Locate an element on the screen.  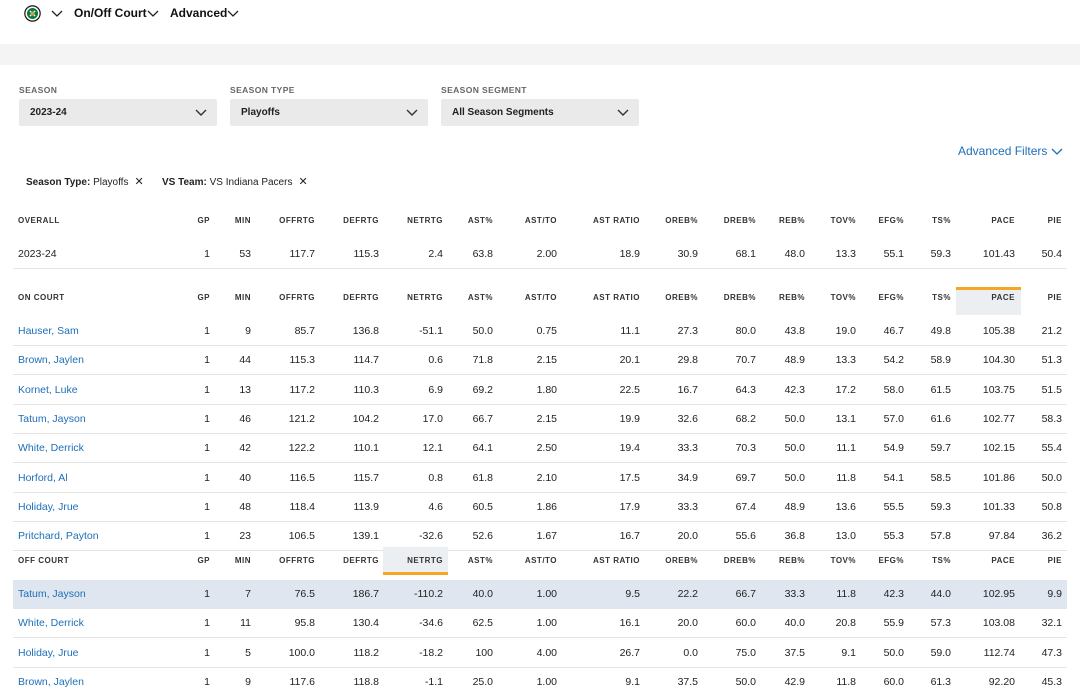
stat-cell-dreb: 60.0 is located at coordinates (745, 623).